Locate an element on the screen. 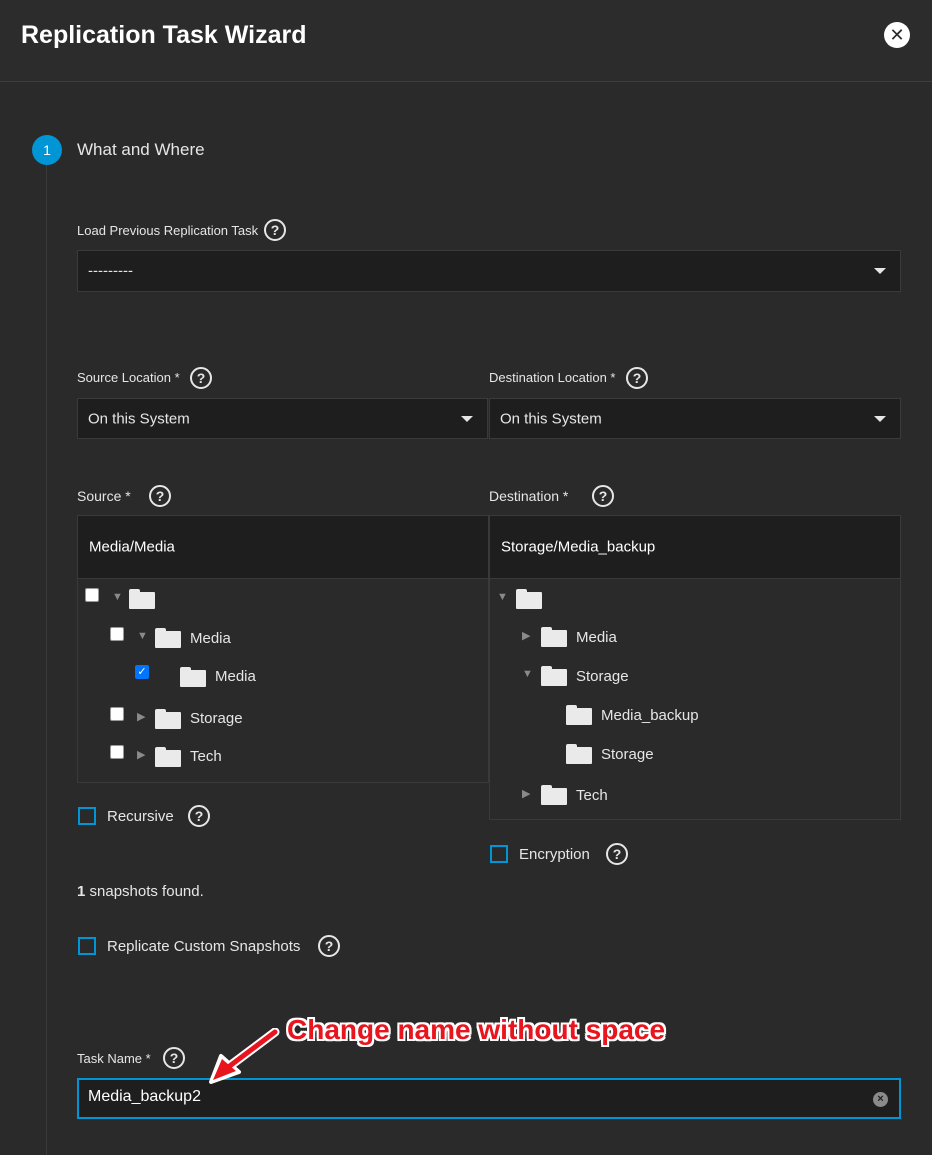  annotation-text: Change name without space is located at coordinates (476, 1029).